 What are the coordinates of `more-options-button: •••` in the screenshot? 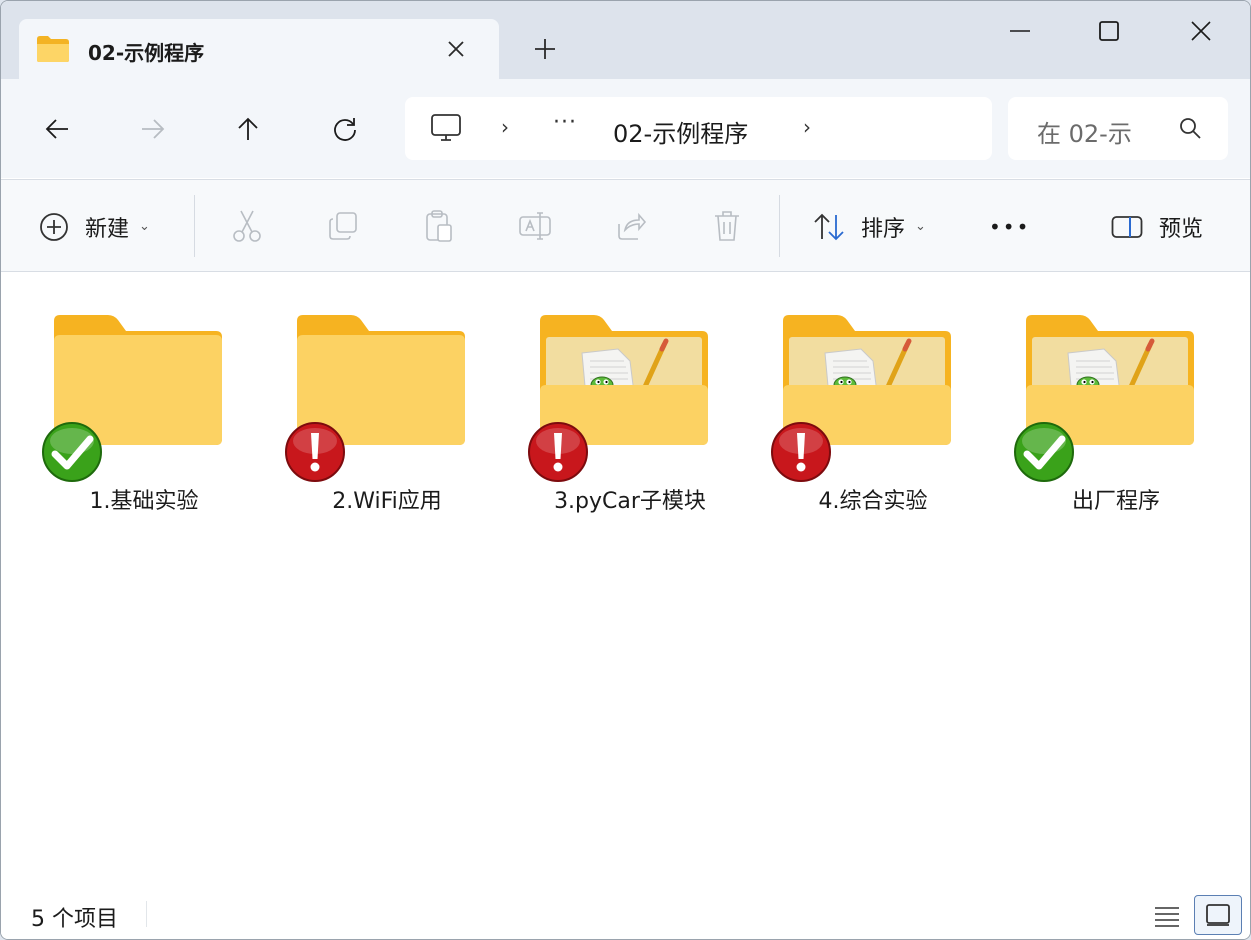 It's located at (1009, 226).